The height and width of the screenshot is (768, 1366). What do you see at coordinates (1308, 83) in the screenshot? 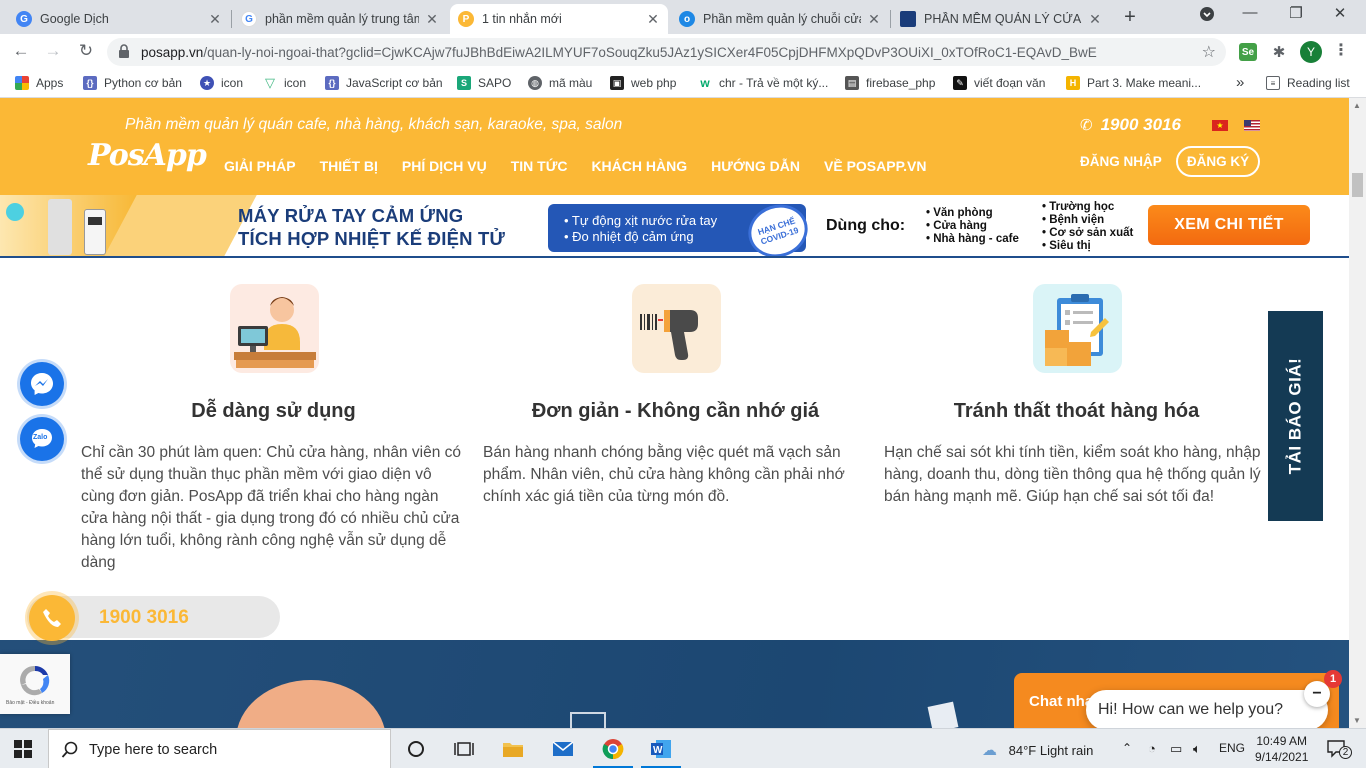
I see `reading-list-button: ≡ Reading list` at bounding box center [1308, 83].